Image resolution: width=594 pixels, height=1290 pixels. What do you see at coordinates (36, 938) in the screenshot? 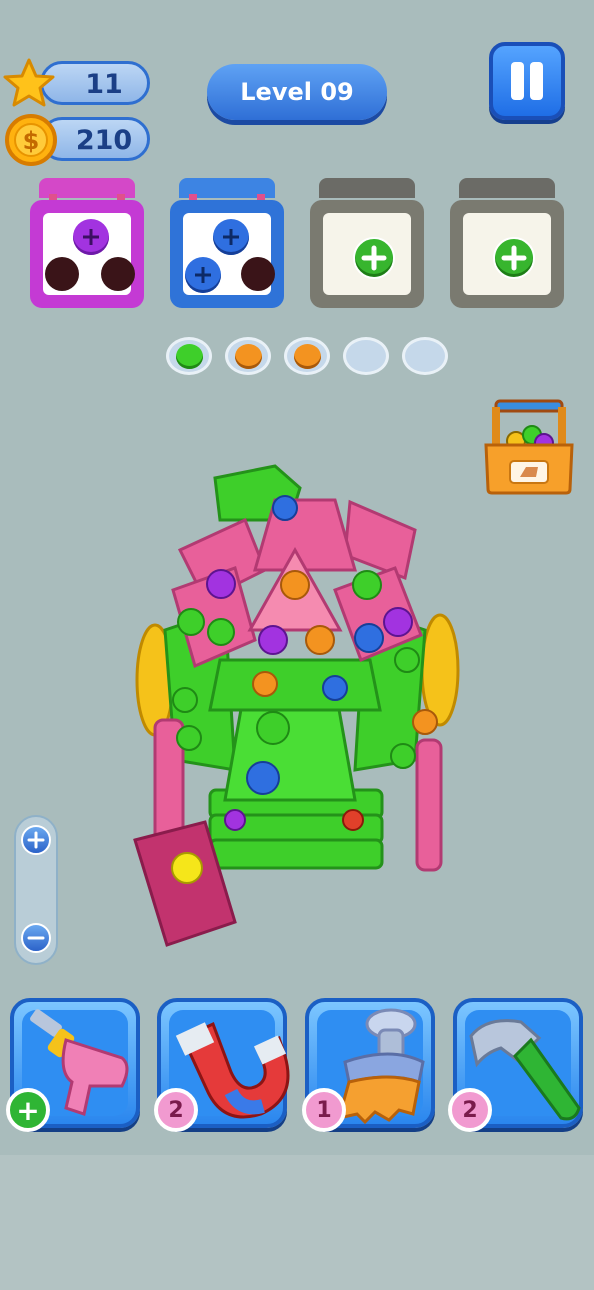
I see `zoom-out-button` at bounding box center [36, 938].